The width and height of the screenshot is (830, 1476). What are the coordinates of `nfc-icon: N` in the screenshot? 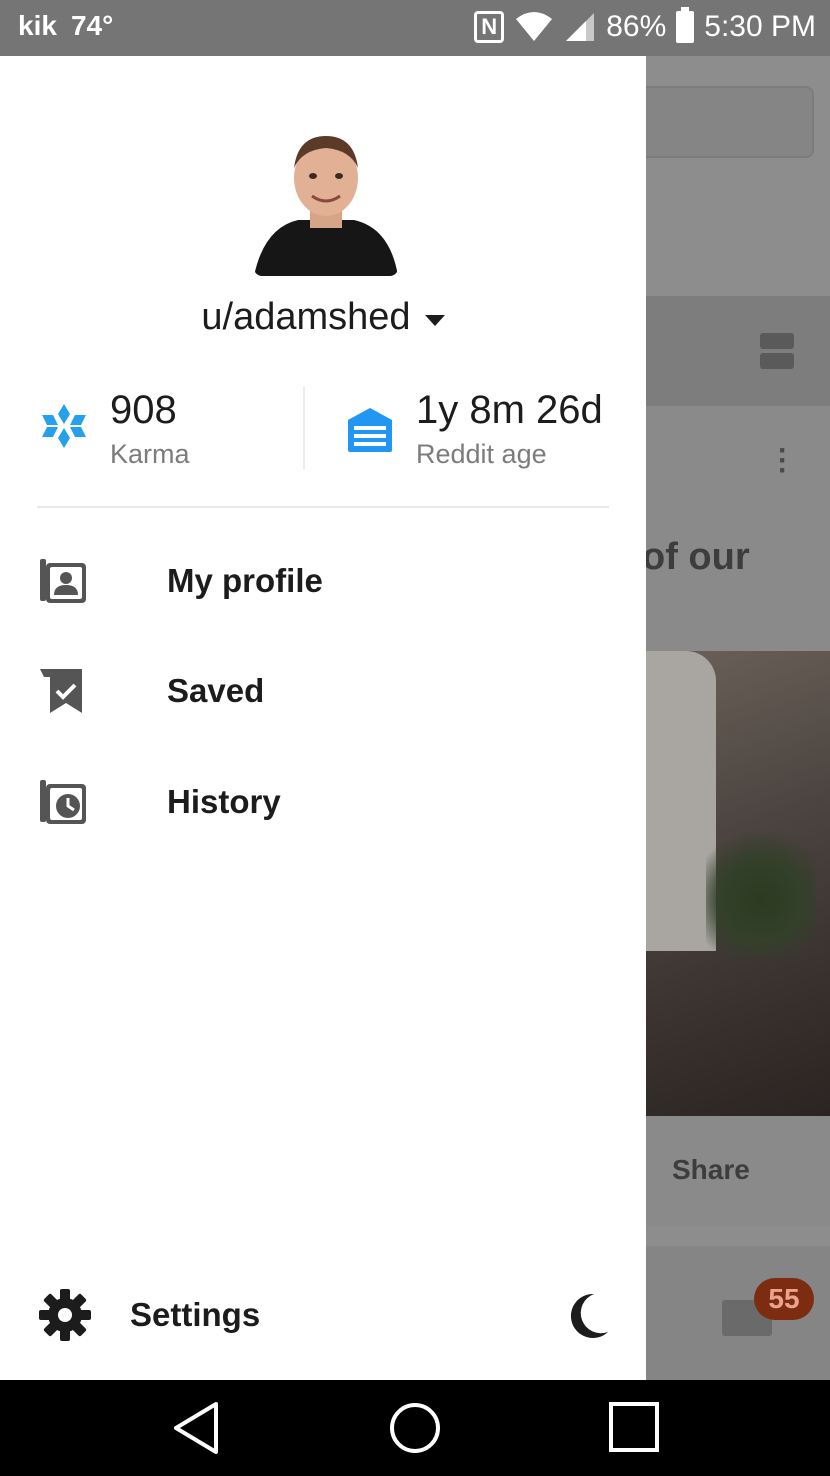 It's located at (489, 27).